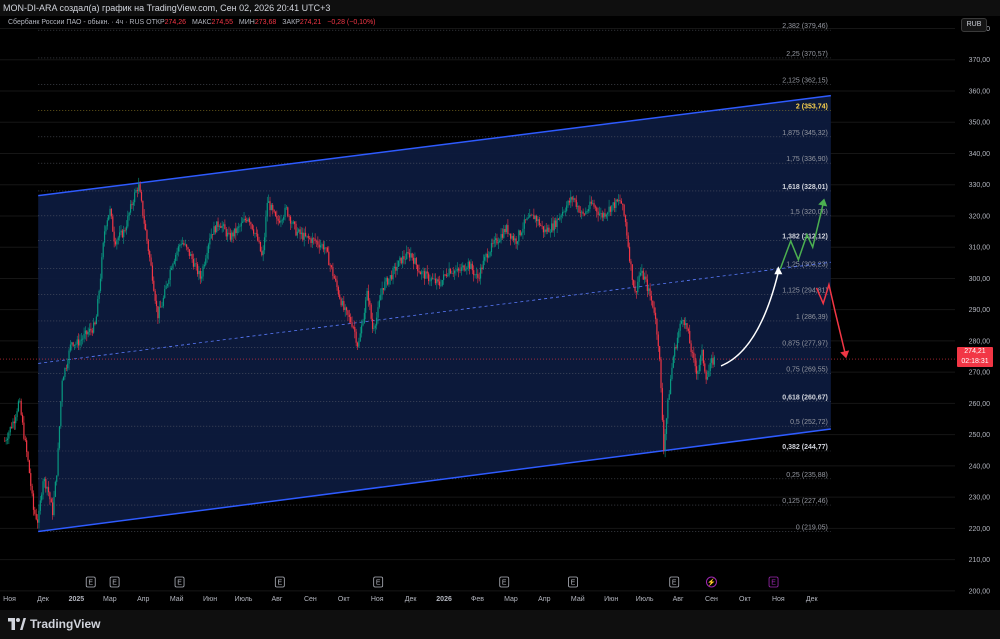 The height and width of the screenshot is (639, 1000). Describe the element at coordinates (678, 599) in the screenshot. I see `x-axis-tick-label: Авг` at that location.